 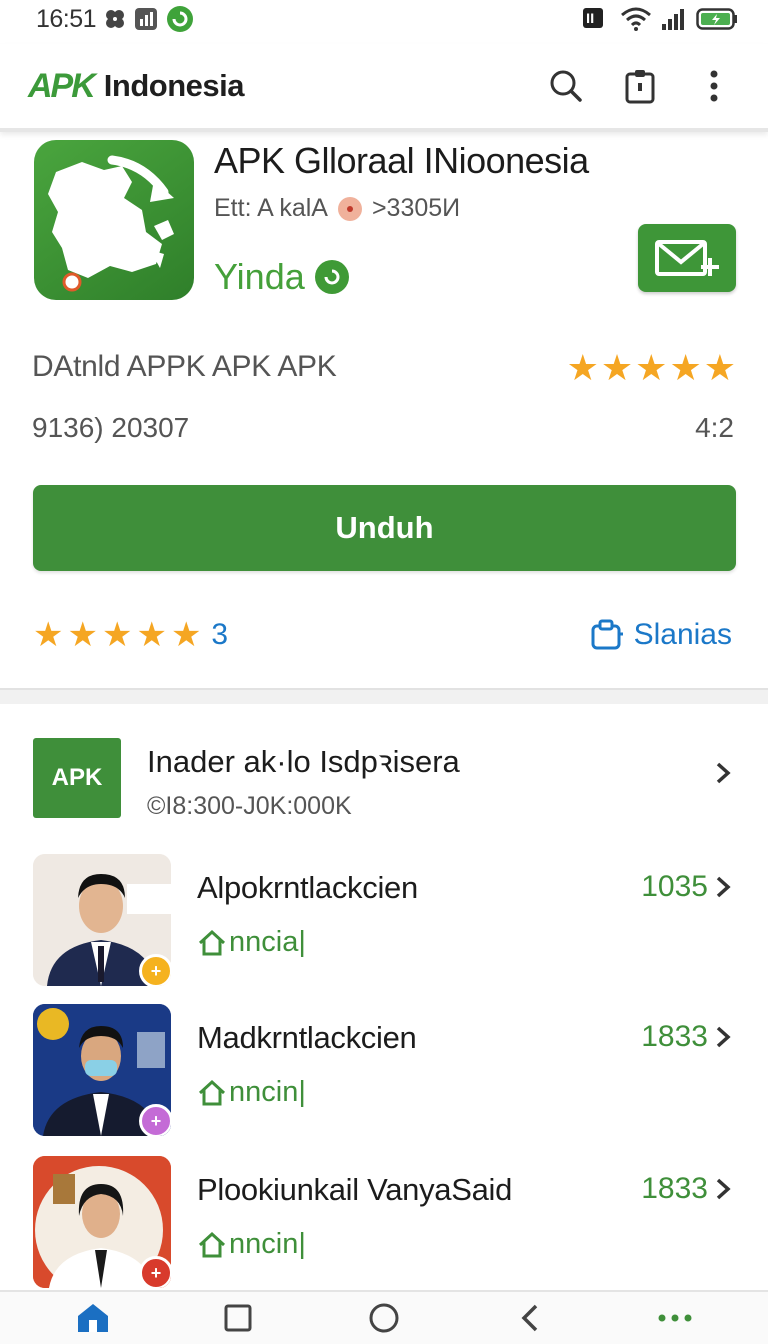 What do you see at coordinates (115, 19) in the screenshot?
I see `fan-icon` at bounding box center [115, 19].